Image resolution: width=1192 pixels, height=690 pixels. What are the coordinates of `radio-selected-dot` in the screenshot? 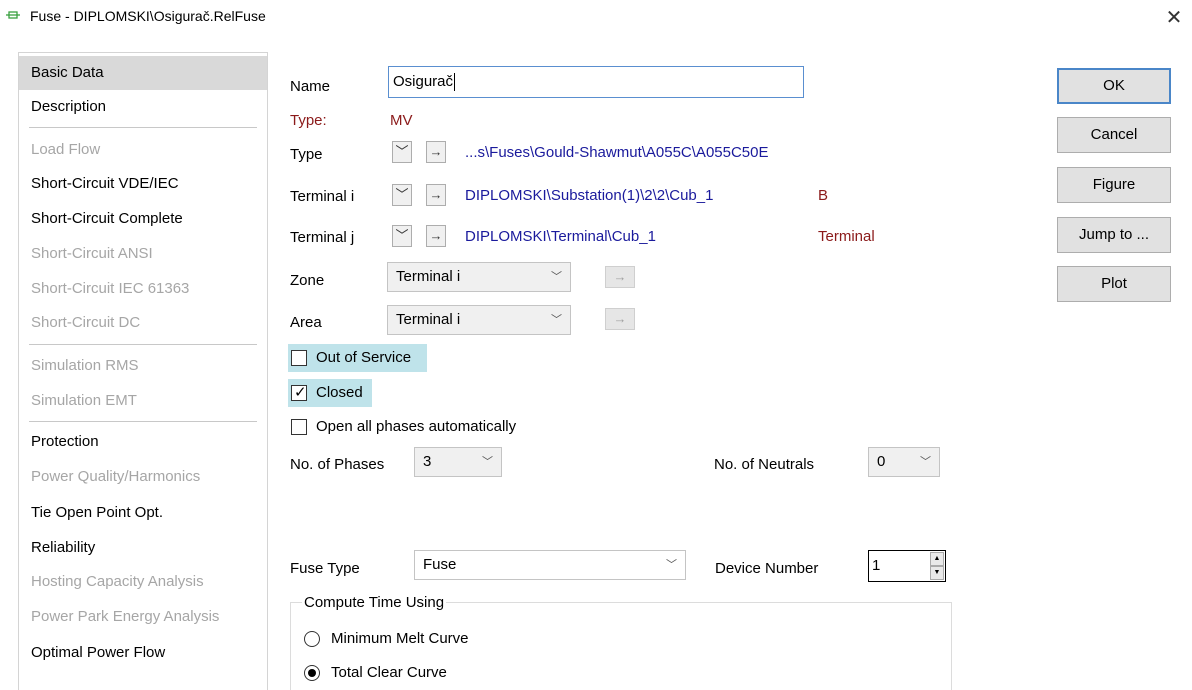 It's located at (312, 673).